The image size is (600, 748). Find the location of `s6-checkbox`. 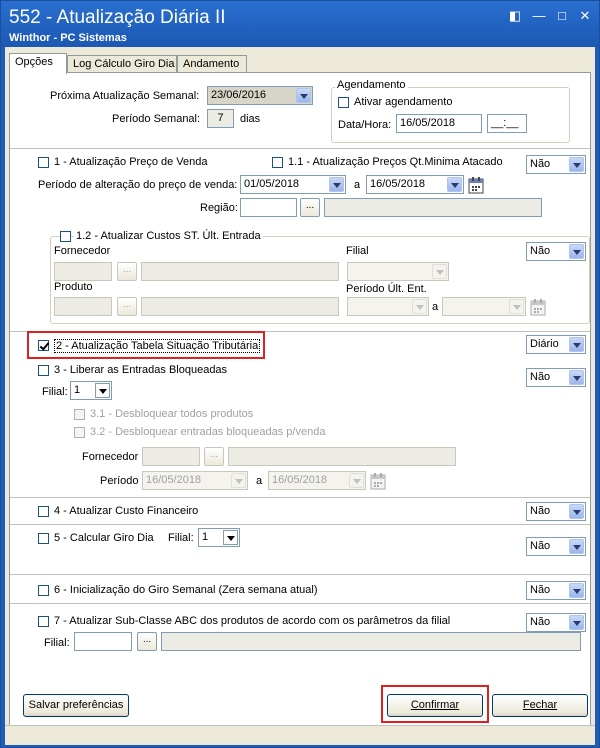

s6-checkbox is located at coordinates (43, 590).